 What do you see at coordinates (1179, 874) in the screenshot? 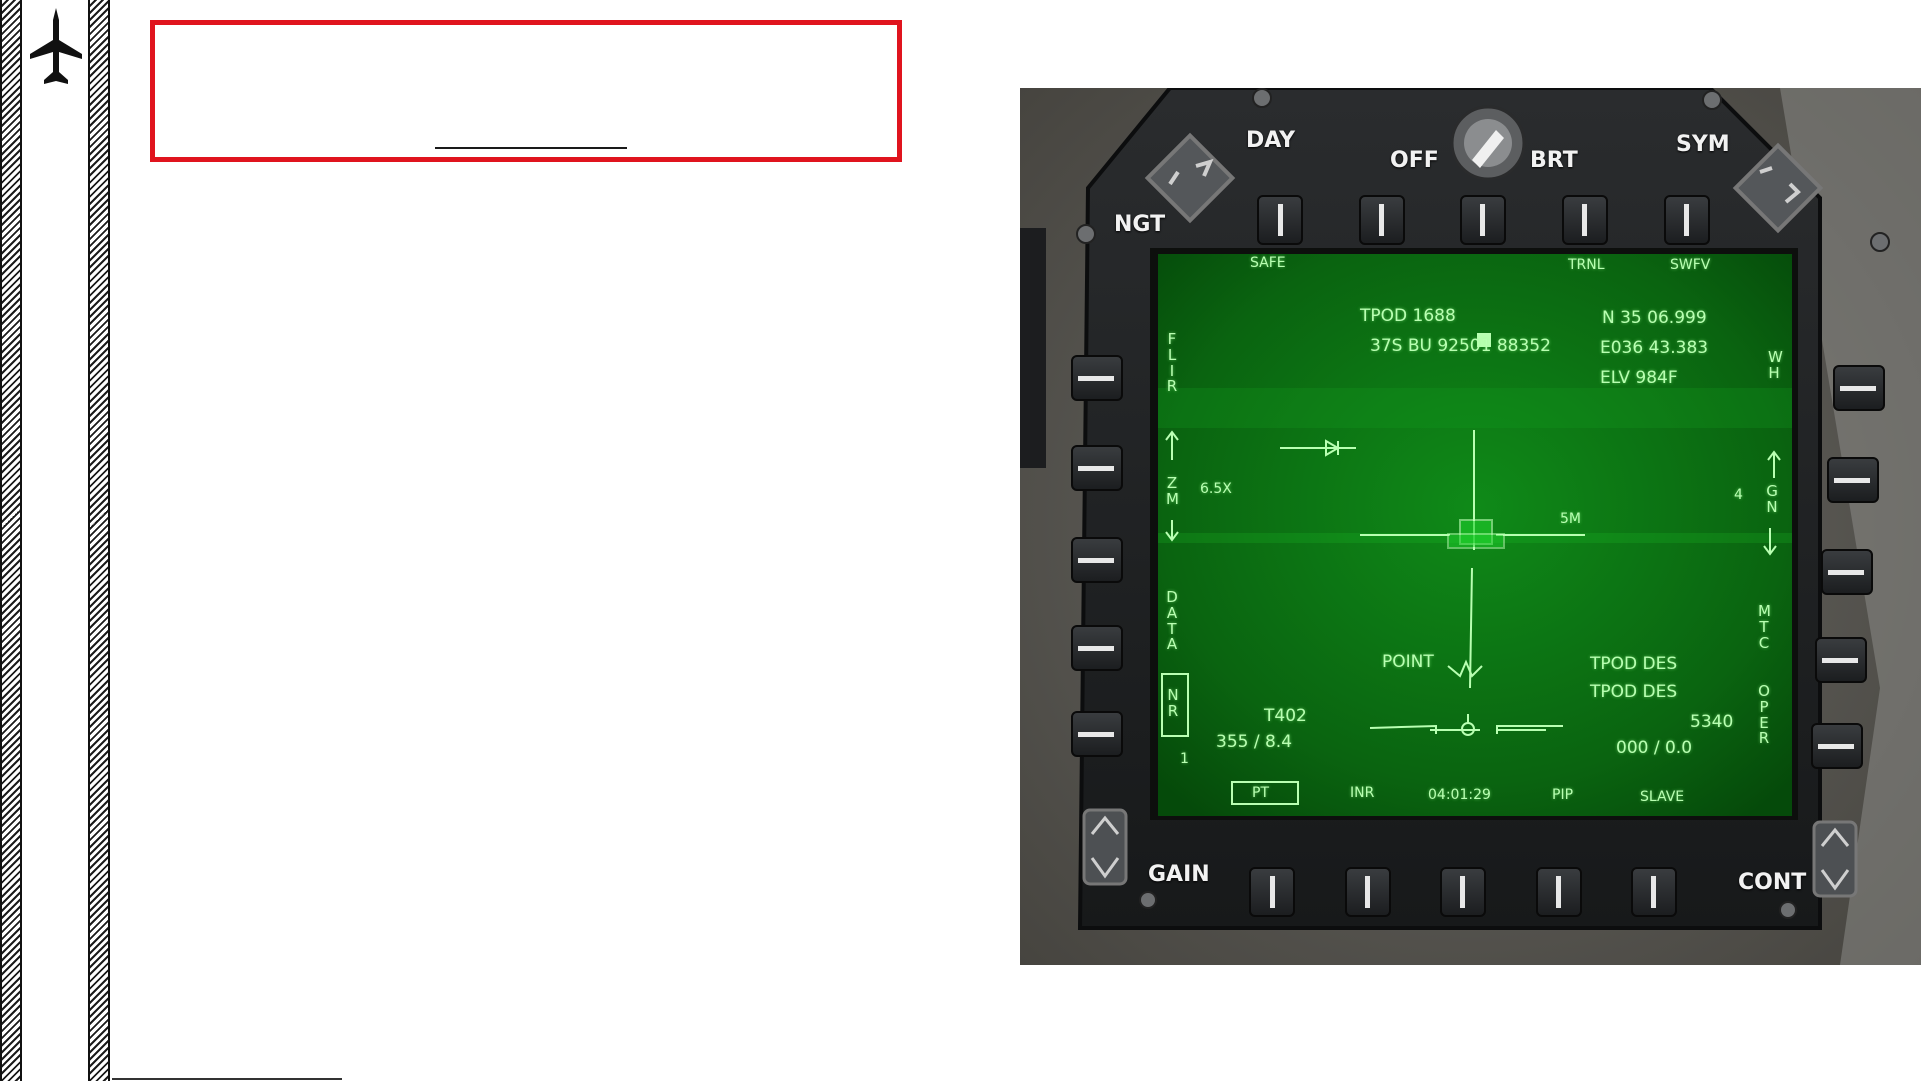
I see `gain-label: GAIN` at bounding box center [1179, 874].